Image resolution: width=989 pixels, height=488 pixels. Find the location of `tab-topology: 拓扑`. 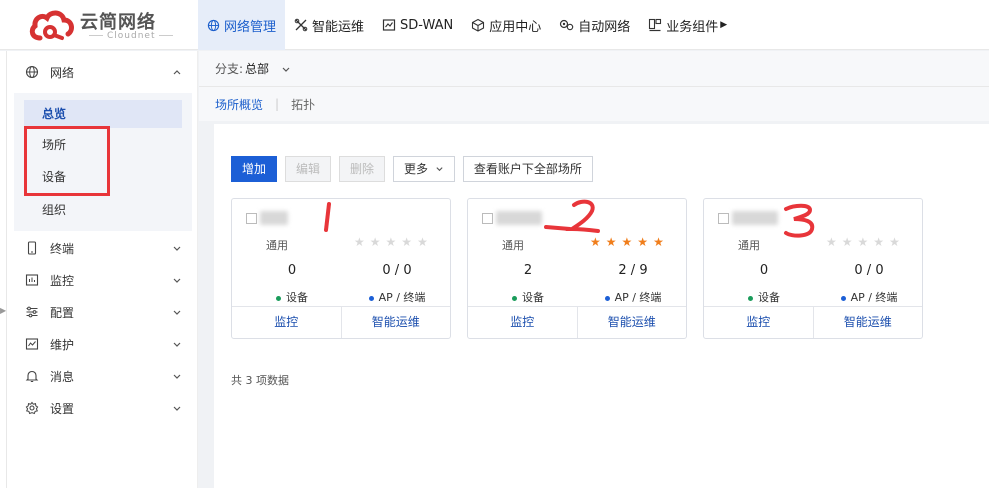

tab-topology: 拓扑 is located at coordinates (303, 104).